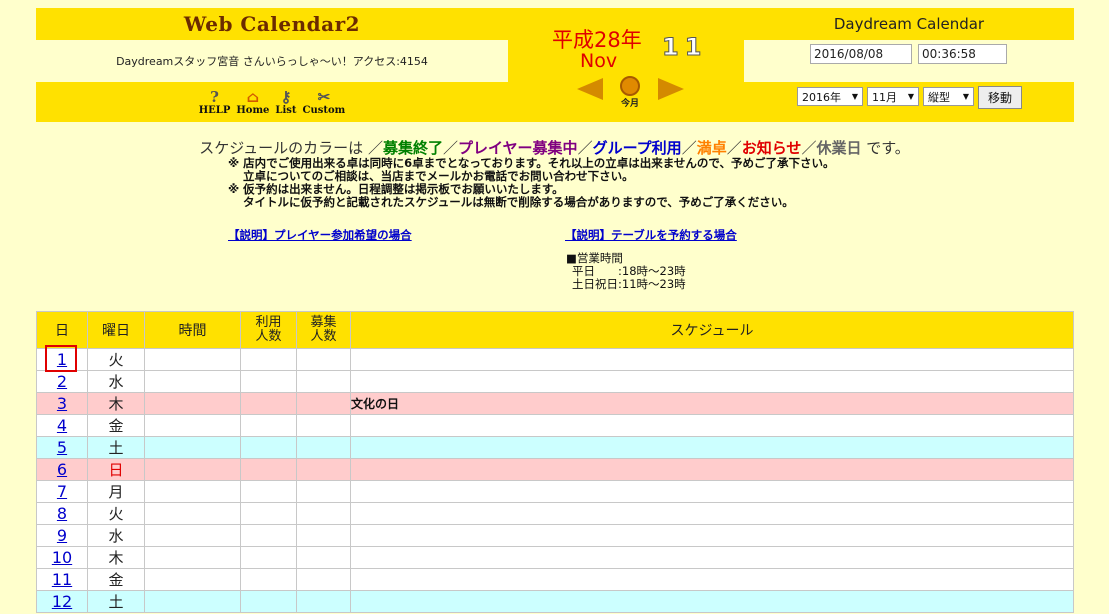 Image resolution: width=1109 pixels, height=614 pixels. I want to click on greeting-bar: Daydreamスタッフ宮音 さんいらっしゃ〜い！アクセス:4154, so click(272, 61).